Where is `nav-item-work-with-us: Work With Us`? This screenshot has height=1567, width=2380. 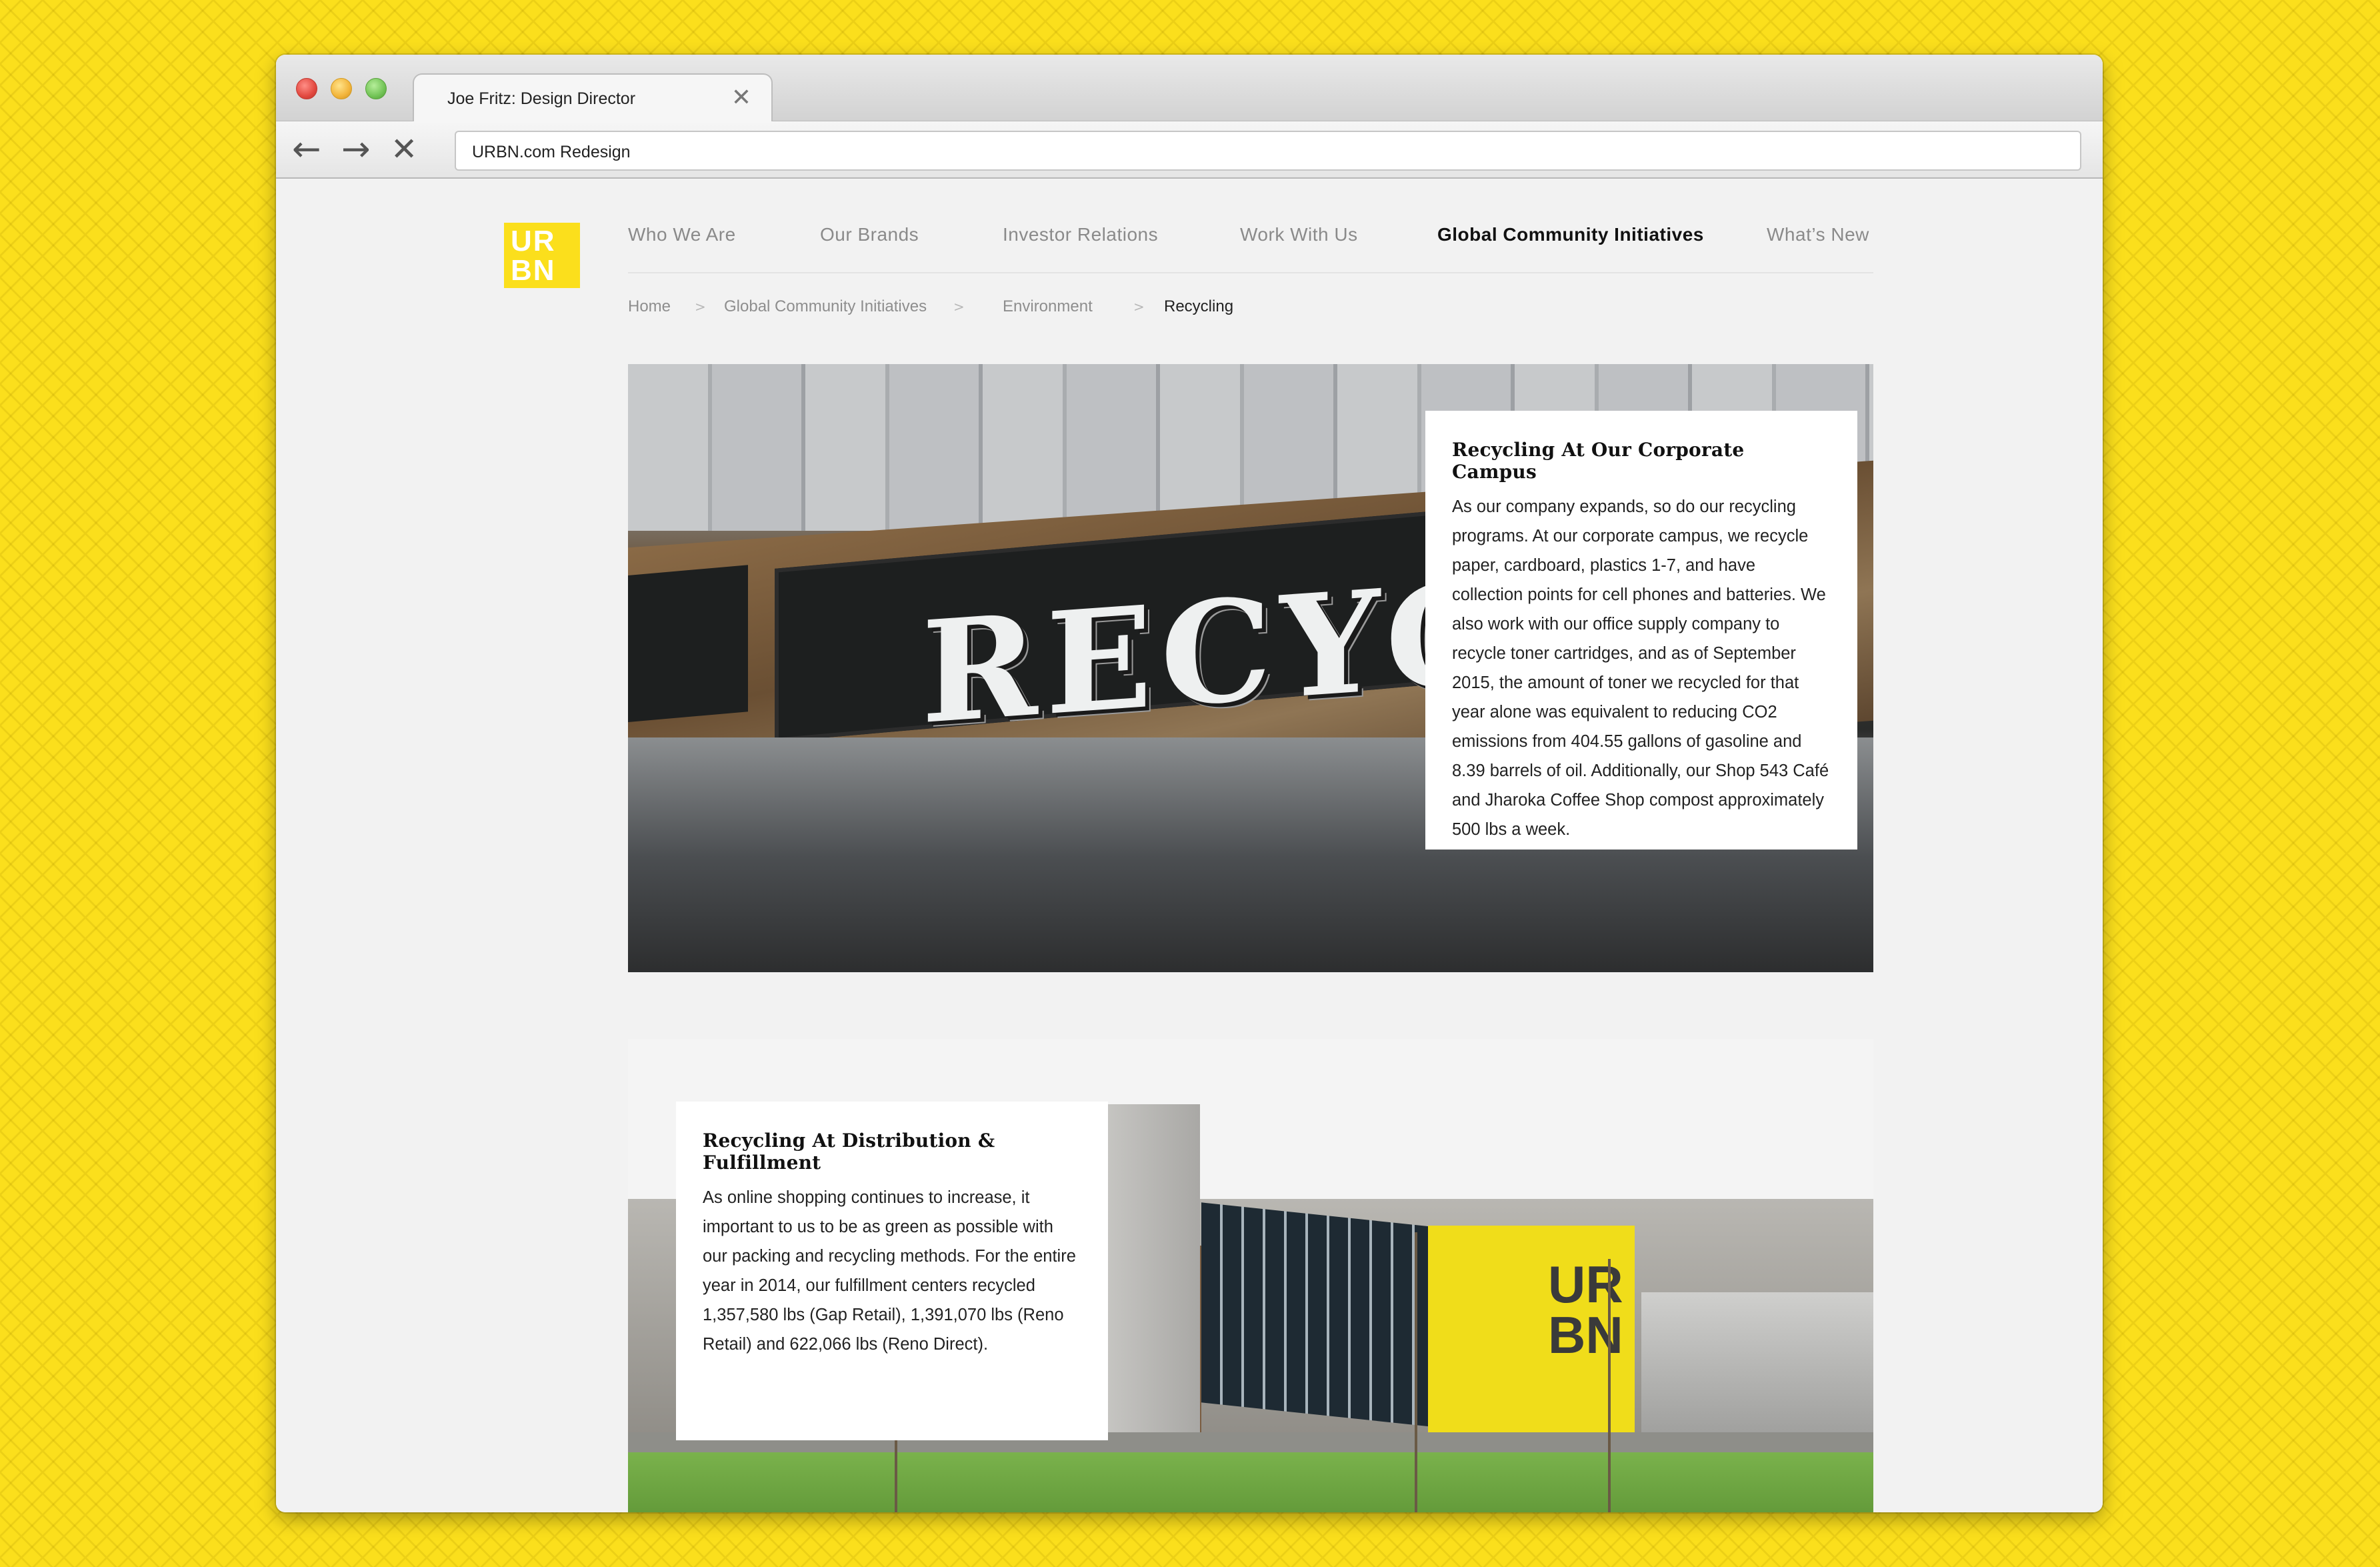
nav-item-work-with-us: Work With Us is located at coordinates (1299, 234).